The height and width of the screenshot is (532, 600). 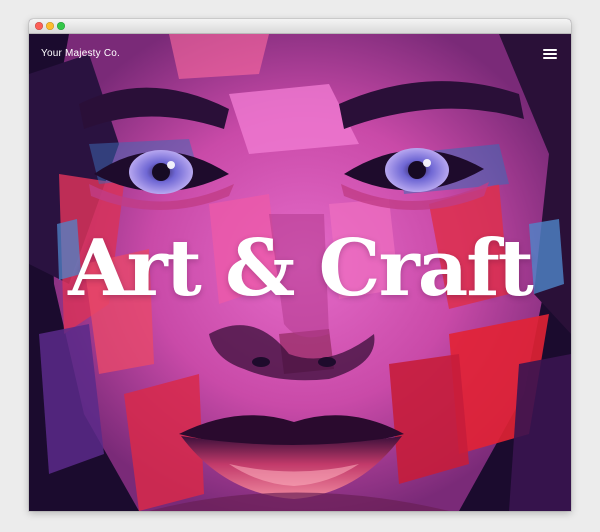 What do you see at coordinates (50, 26) in the screenshot?
I see `minimize-window-button` at bounding box center [50, 26].